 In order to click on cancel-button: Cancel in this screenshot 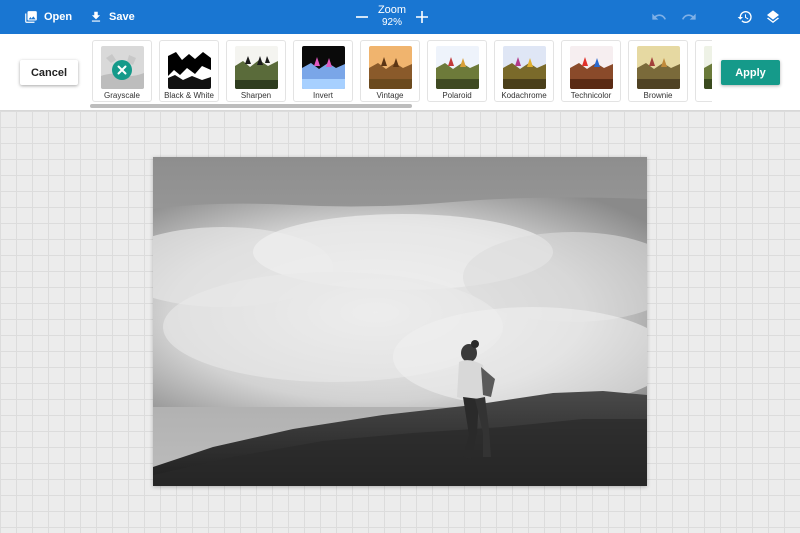, I will do `click(49, 72)`.